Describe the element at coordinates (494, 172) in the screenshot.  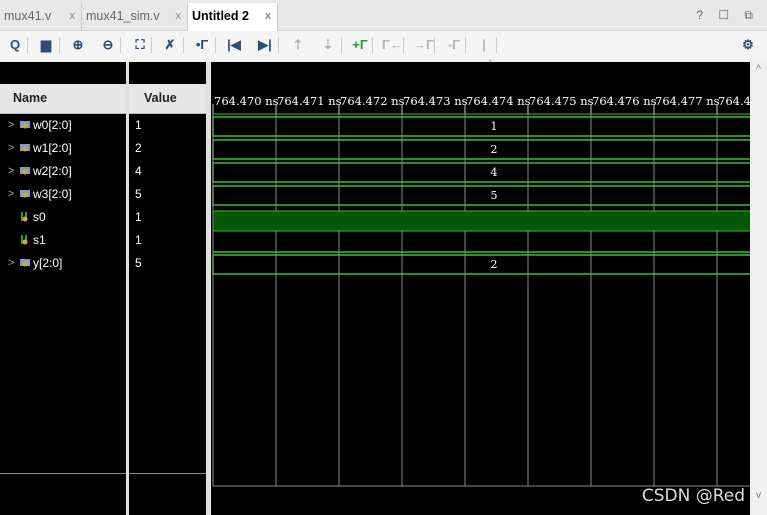
I see `bus-value-label: 4` at that location.